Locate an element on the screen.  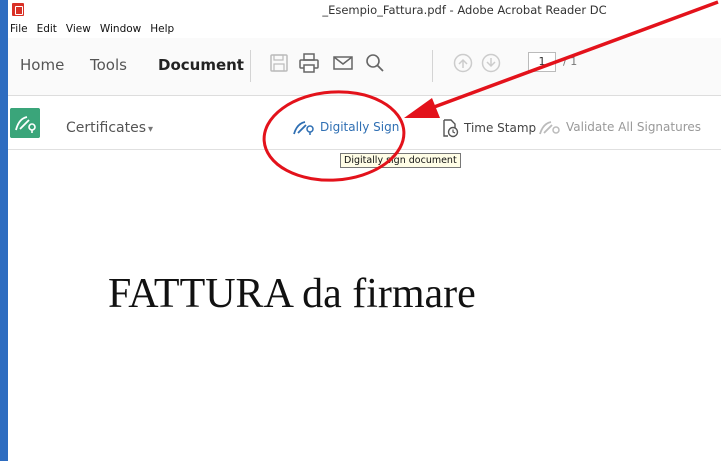
digitally-sign-button: Digitally Sign is located at coordinates (345, 127).